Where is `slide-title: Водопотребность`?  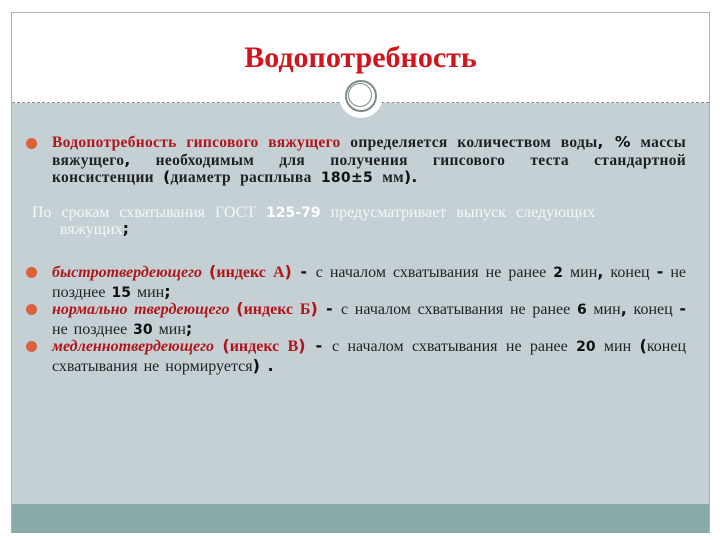 slide-title: Водопотребность is located at coordinates (360, 57).